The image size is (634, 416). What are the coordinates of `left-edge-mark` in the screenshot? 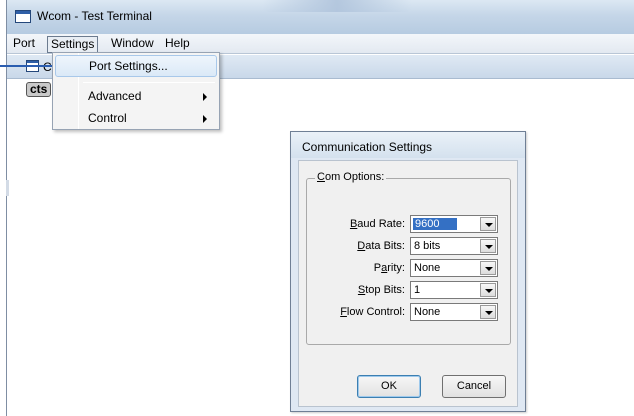 It's located at (7, 188).